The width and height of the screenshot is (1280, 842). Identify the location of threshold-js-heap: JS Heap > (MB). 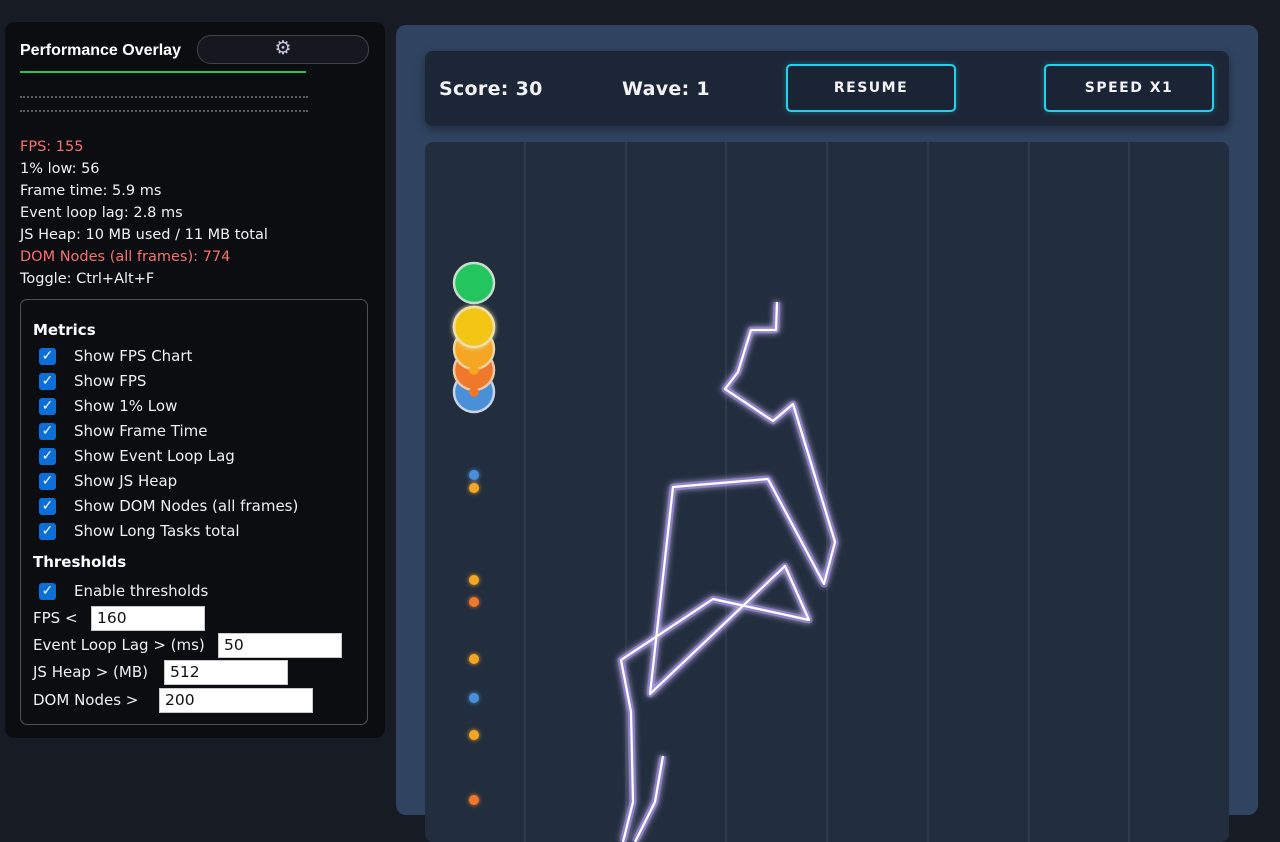
(193, 672).